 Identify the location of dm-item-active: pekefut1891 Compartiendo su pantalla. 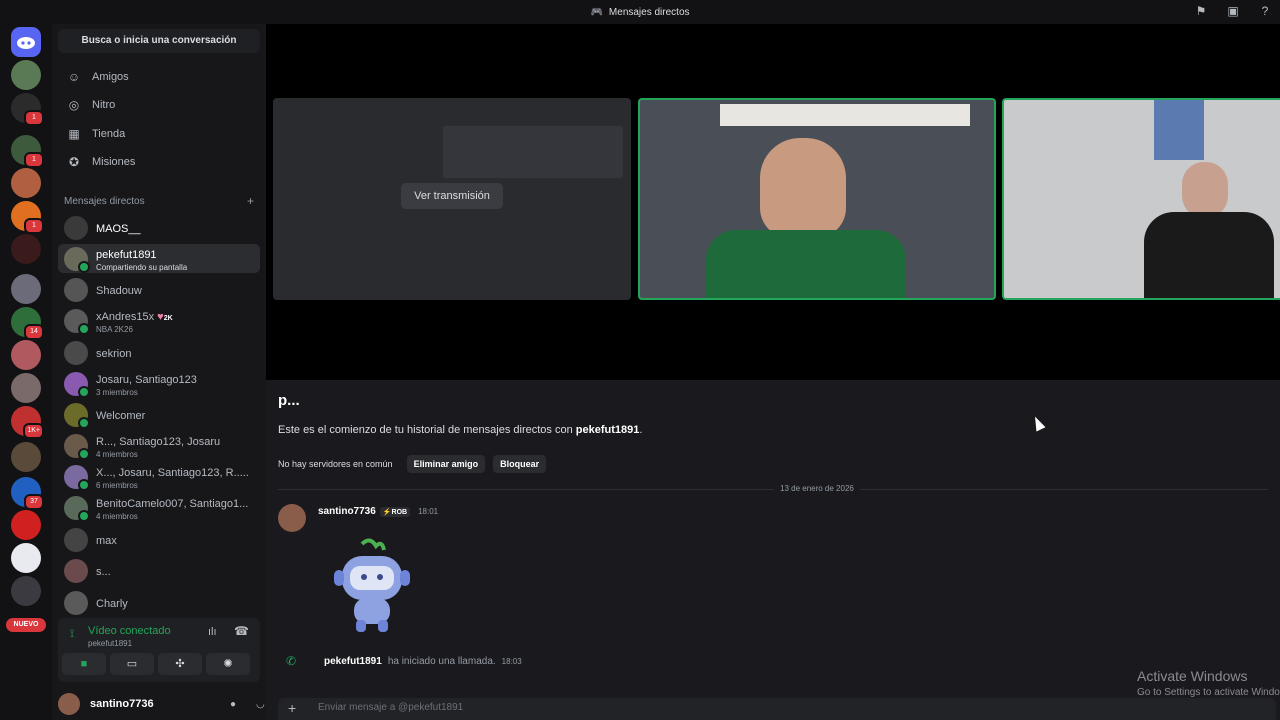
(159, 258).